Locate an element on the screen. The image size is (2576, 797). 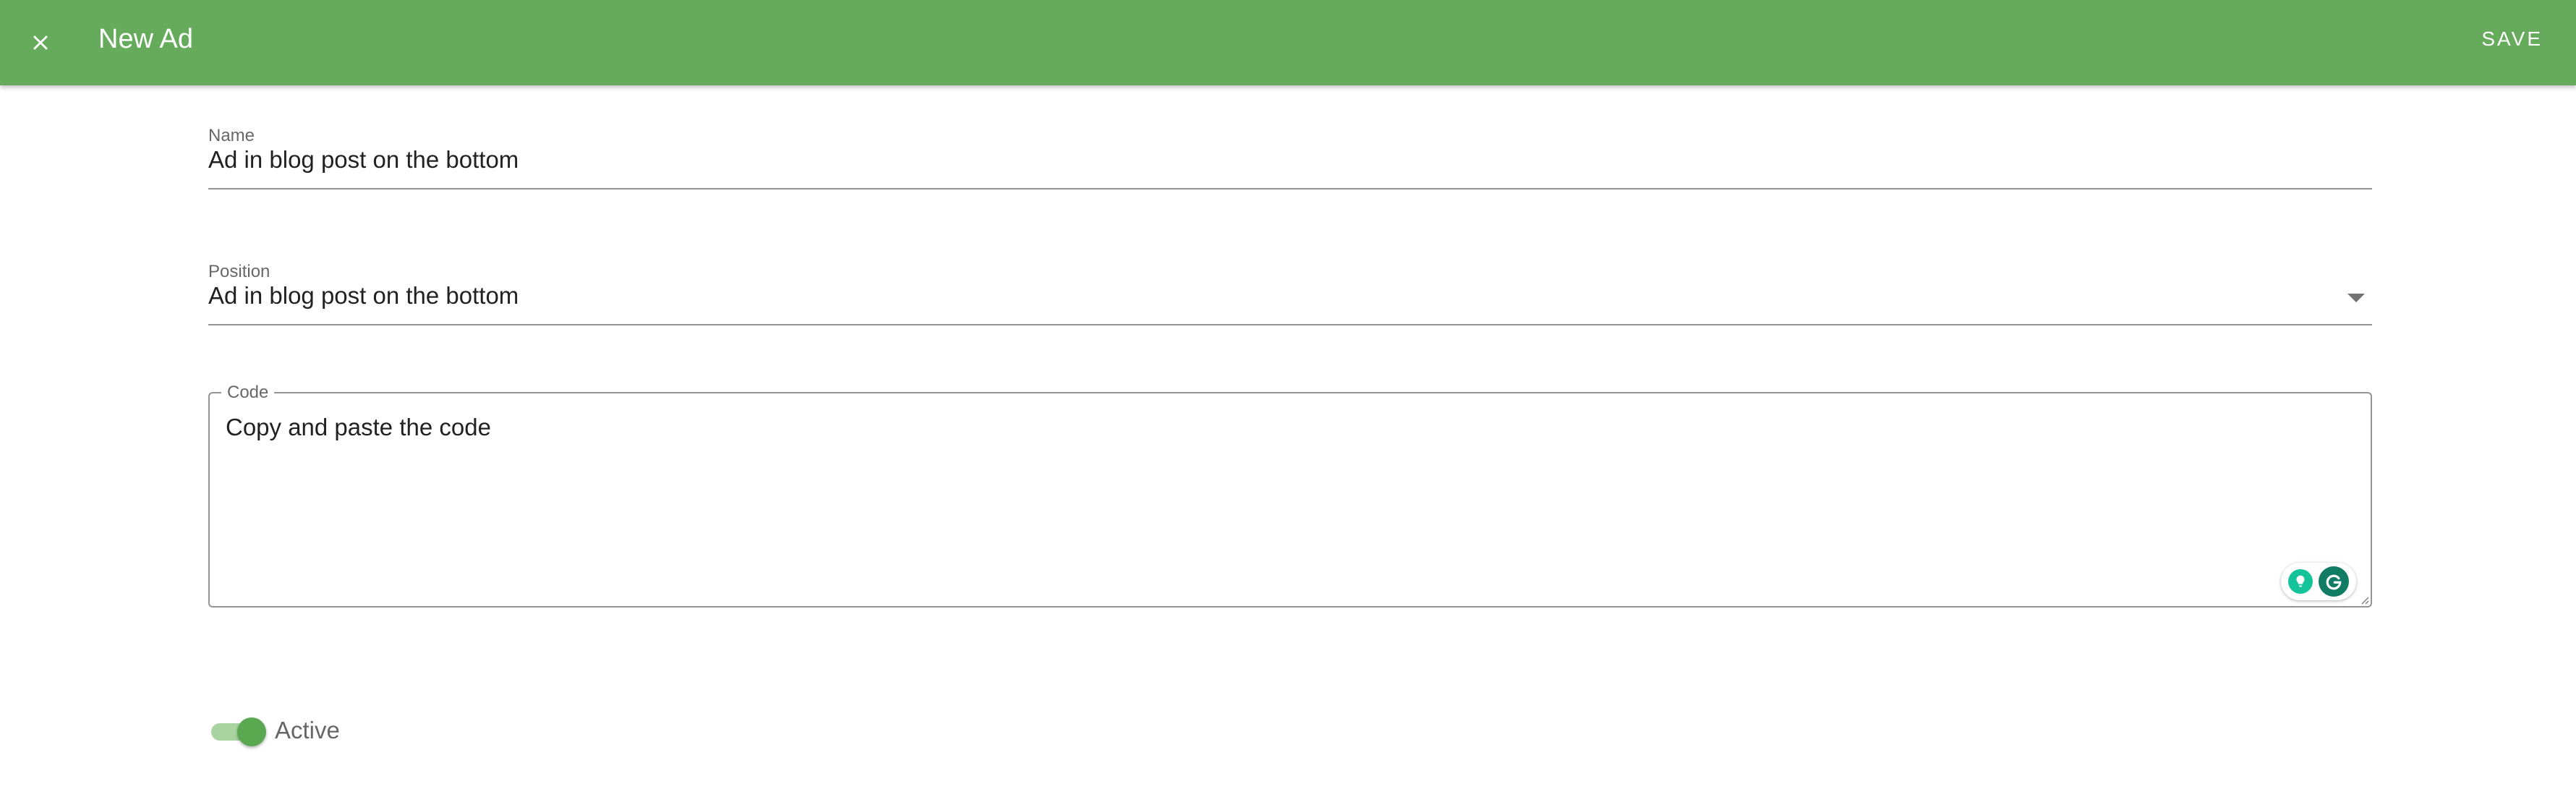
app-bar: New Ad SAVE is located at coordinates (1288, 42).